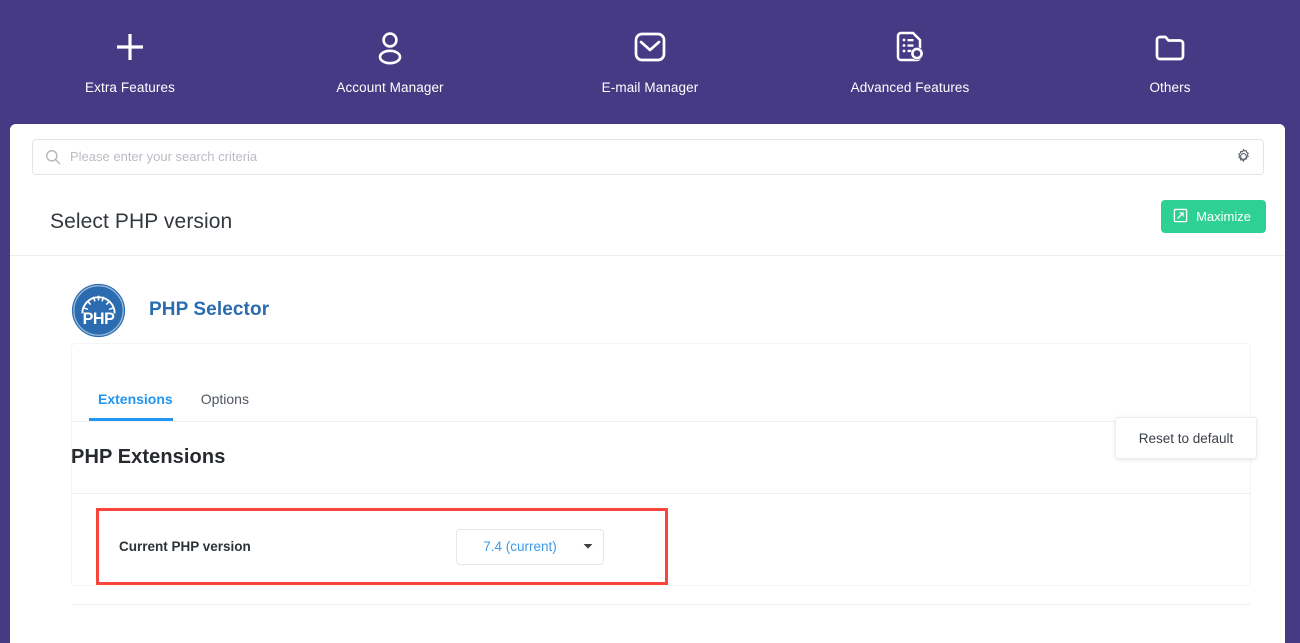 The width and height of the screenshot is (1300, 643). I want to click on search-row, so click(647, 156).